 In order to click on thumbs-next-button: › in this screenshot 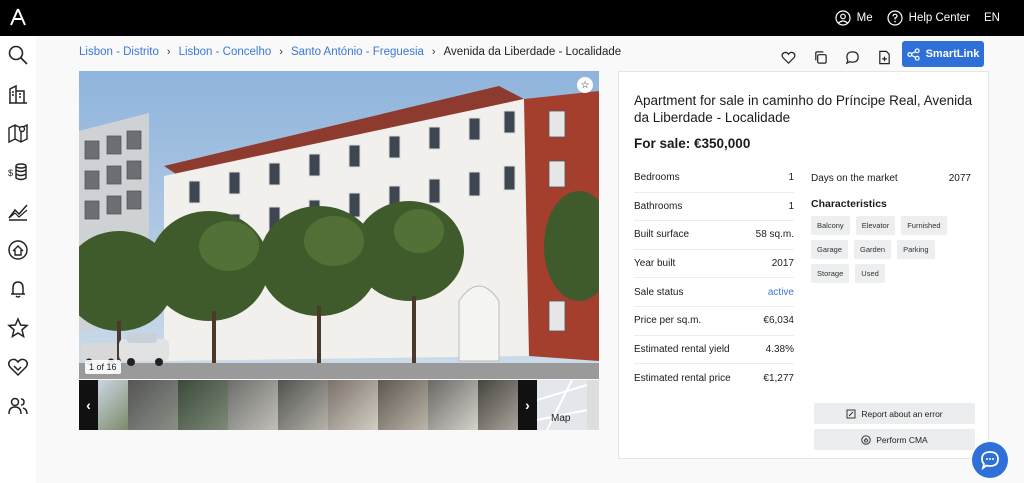, I will do `click(527, 405)`.